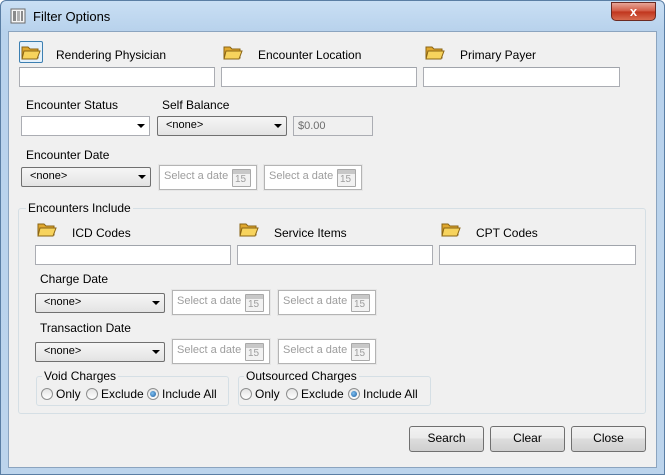  Describe the element at coordinates (310, 55) in the screenshot. I see `encounter-location-label: Encounter Location` at that location.